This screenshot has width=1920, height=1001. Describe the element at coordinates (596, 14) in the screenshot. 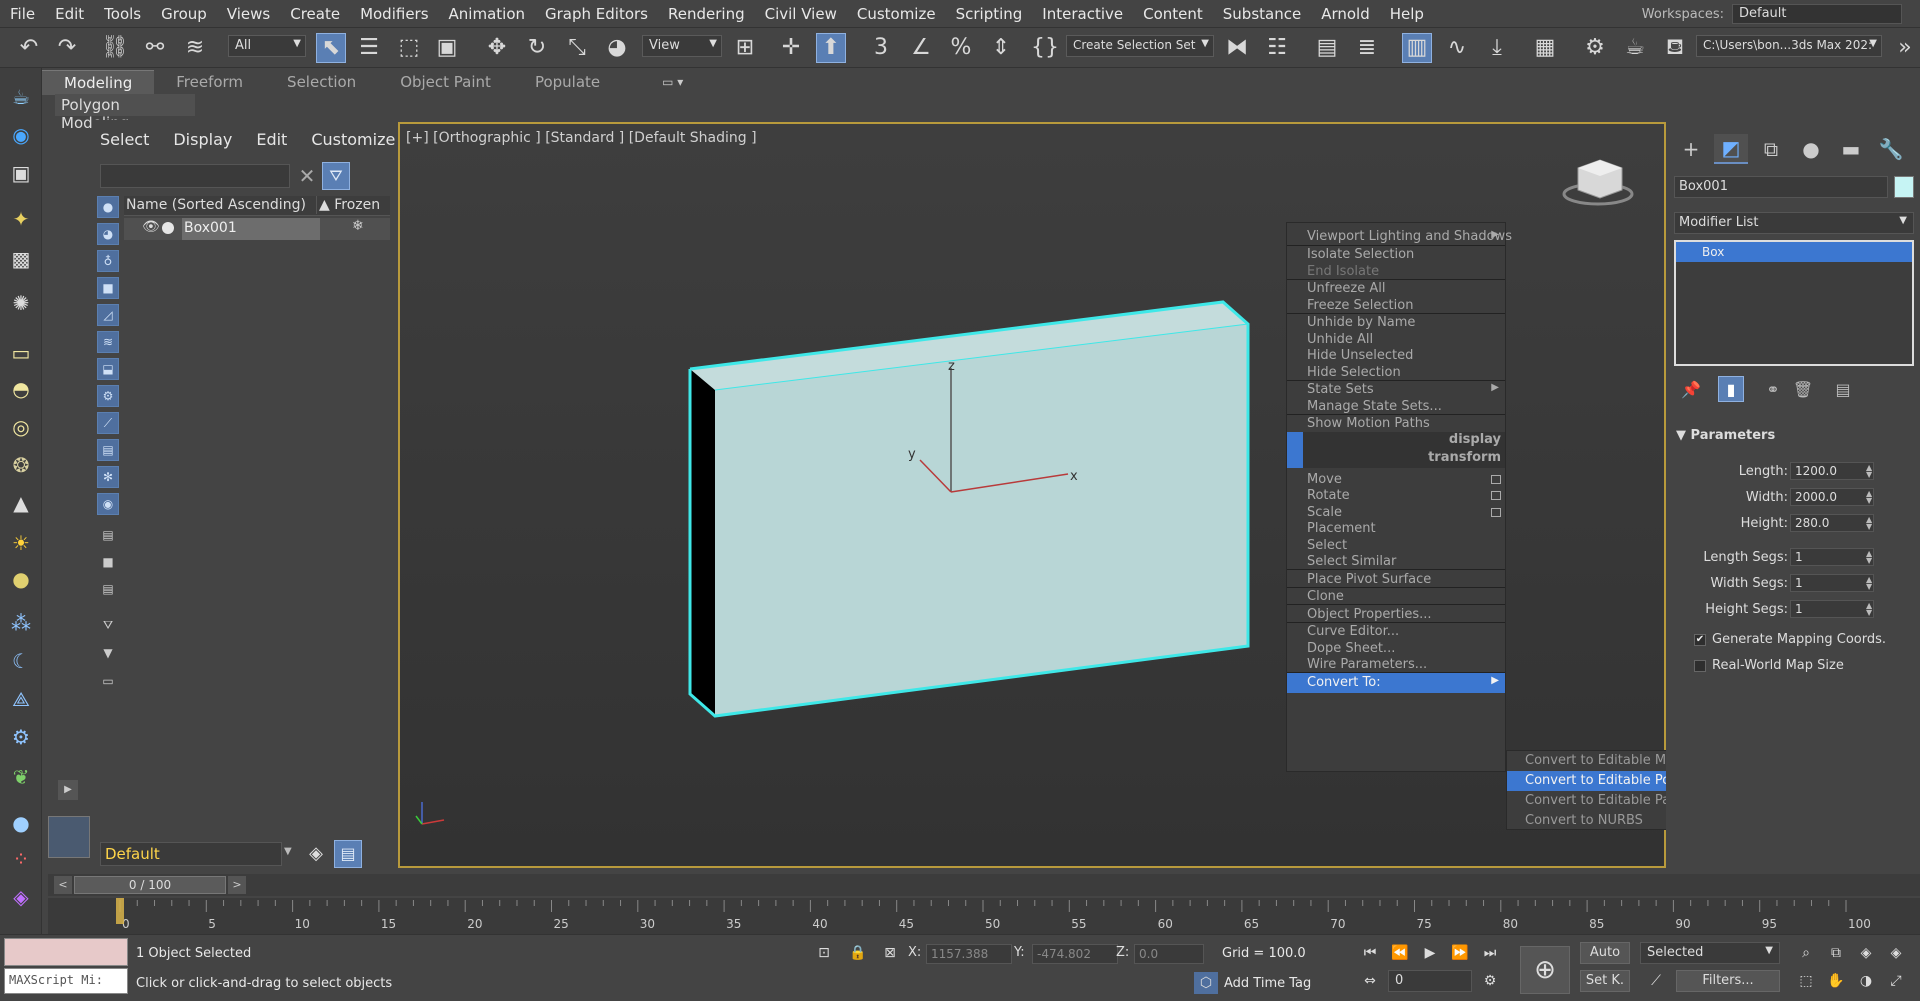

I see `menu-graph-editors: Graph Editors` at that location.